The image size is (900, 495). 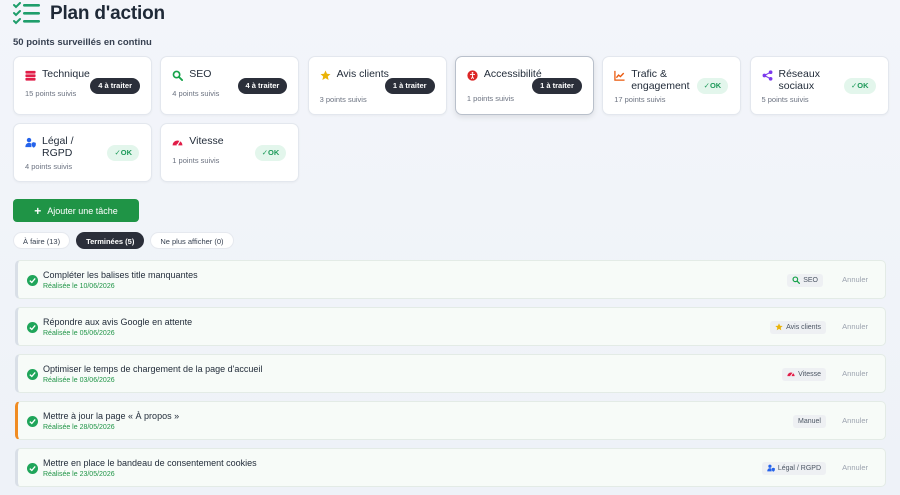 I want to click on add-task-label: Ajouter une tâche, so click(x=82, y=210).